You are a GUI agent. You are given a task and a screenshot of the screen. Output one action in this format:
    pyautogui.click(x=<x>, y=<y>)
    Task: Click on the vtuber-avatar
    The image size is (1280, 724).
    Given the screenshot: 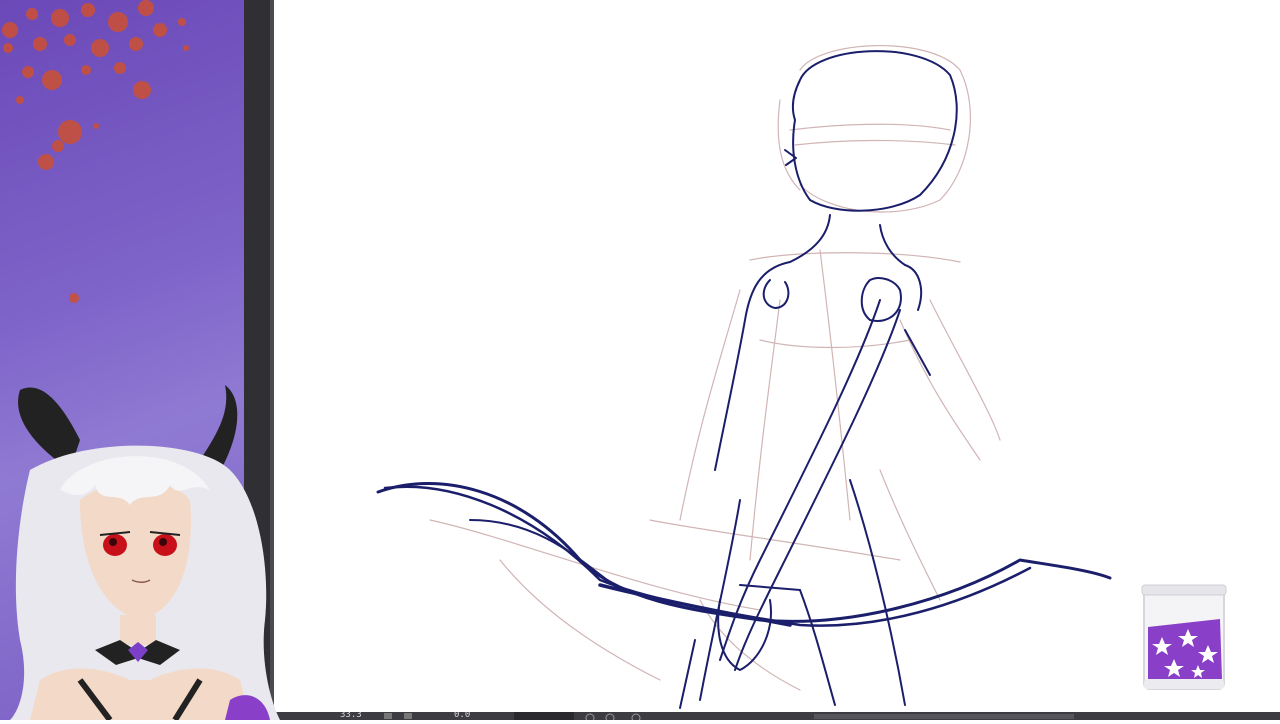 What is the action you would take?
    pyautogui.click(x=145, y=551)
    